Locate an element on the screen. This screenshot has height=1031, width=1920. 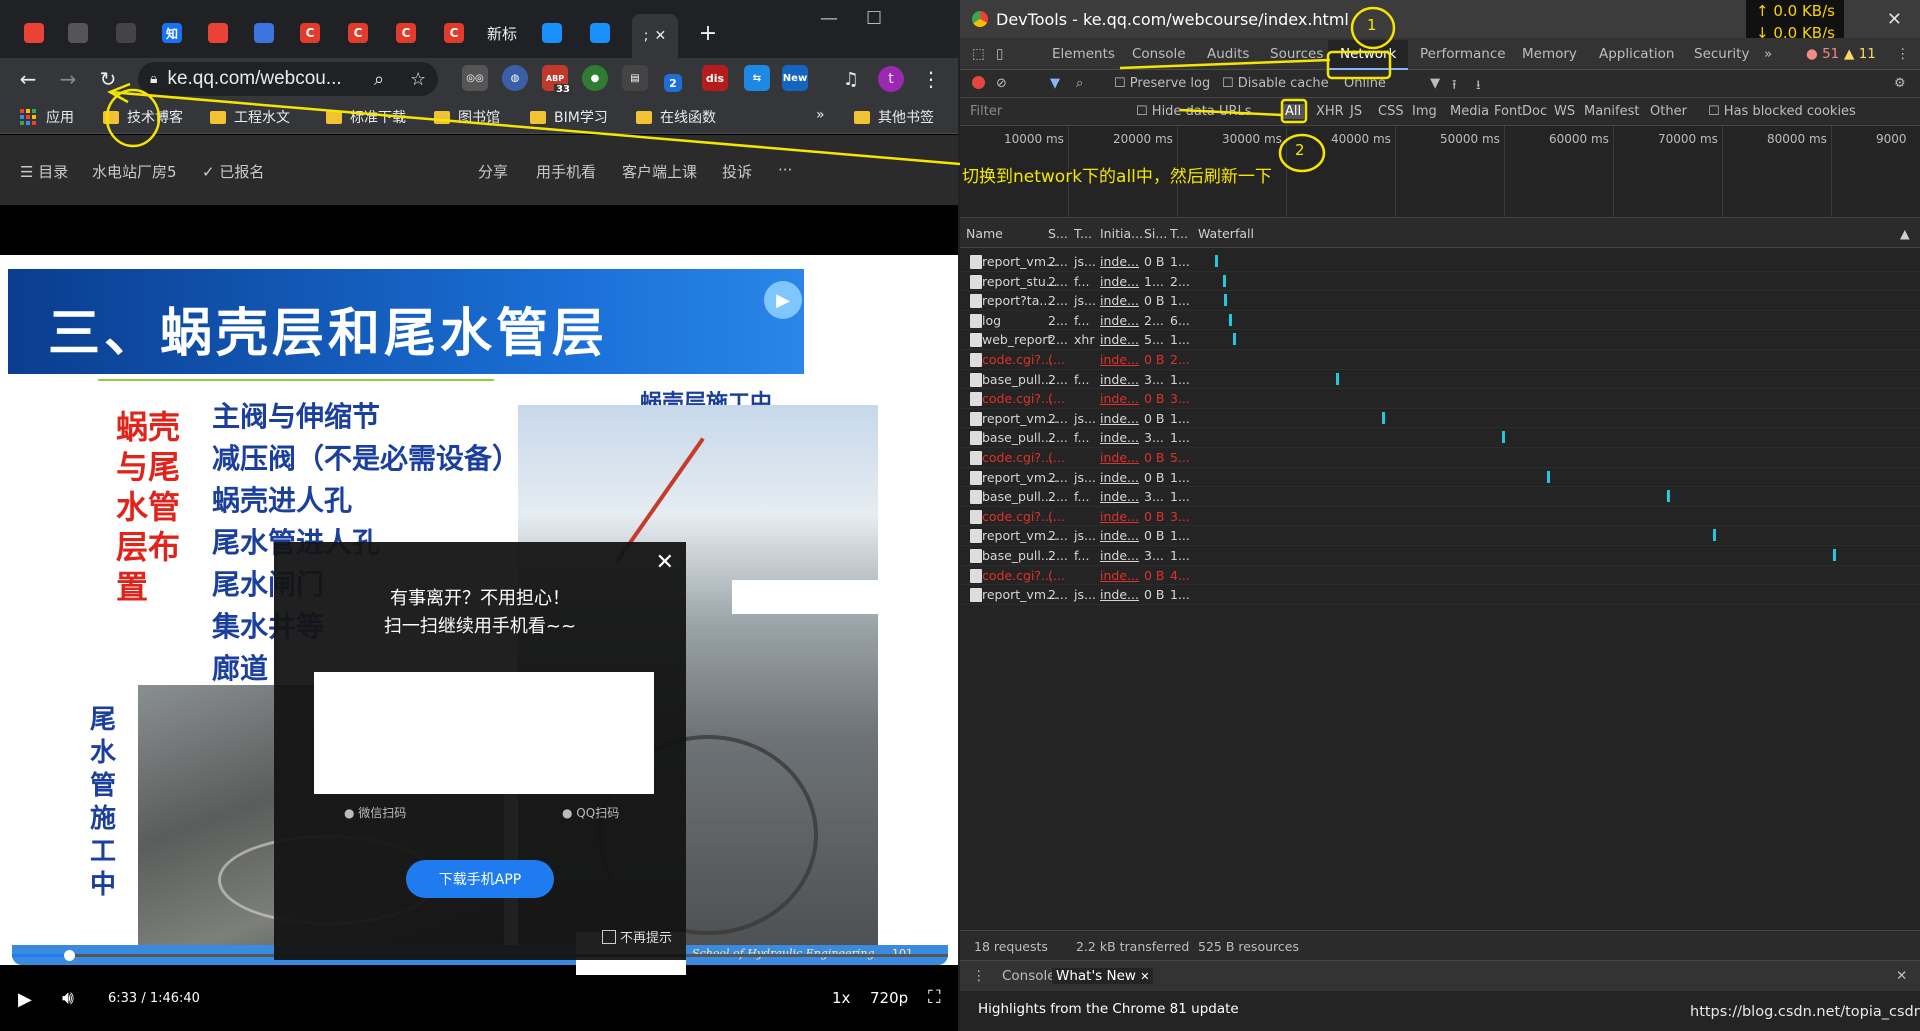
tab is located at coordinates (552, 33).